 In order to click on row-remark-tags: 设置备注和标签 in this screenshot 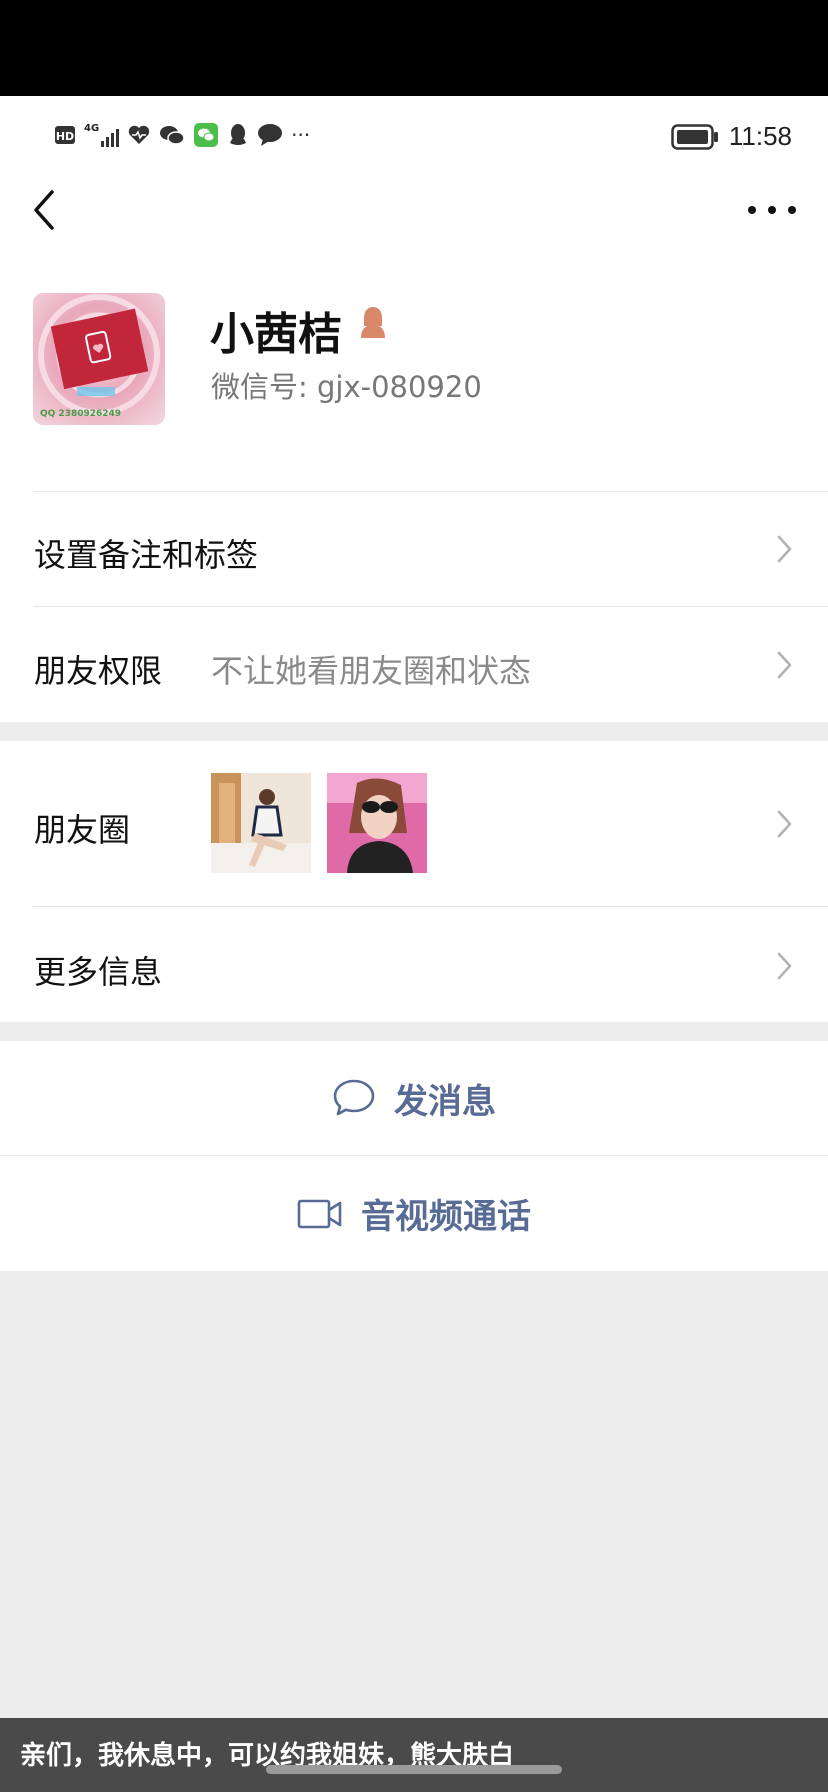, I will do `click(414, 549)`.